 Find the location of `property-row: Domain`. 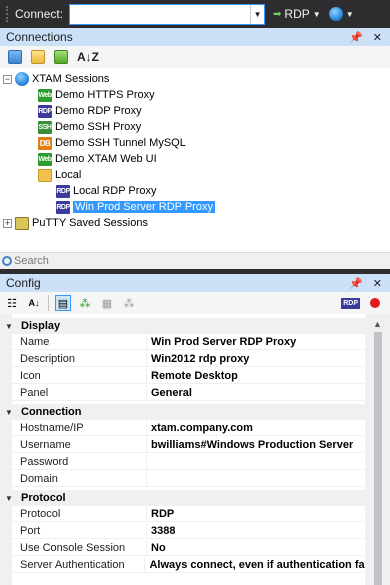

property-row: Domain is located at coordinates (188, 479).